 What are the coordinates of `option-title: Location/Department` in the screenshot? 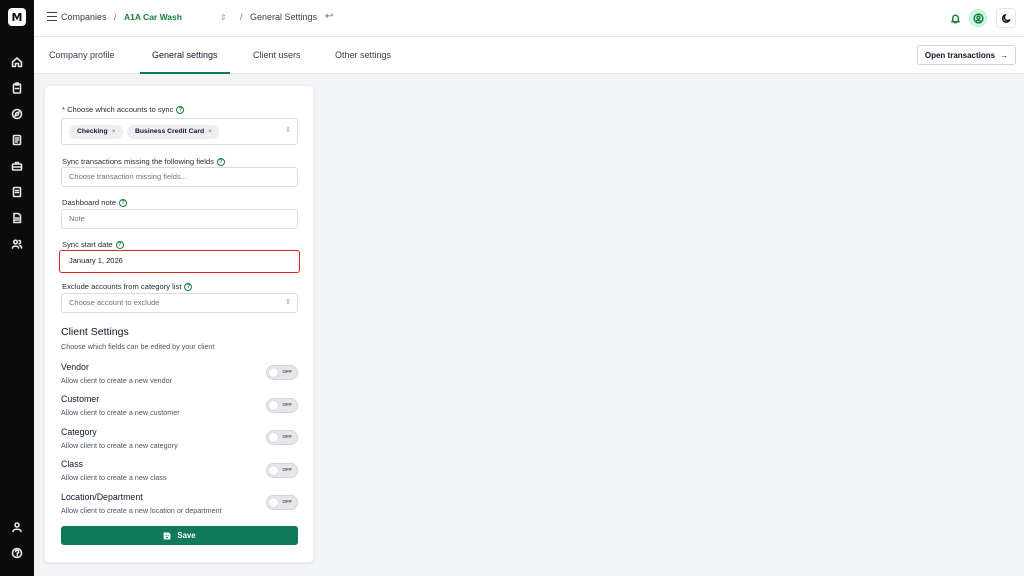 It's located at (102, 497).